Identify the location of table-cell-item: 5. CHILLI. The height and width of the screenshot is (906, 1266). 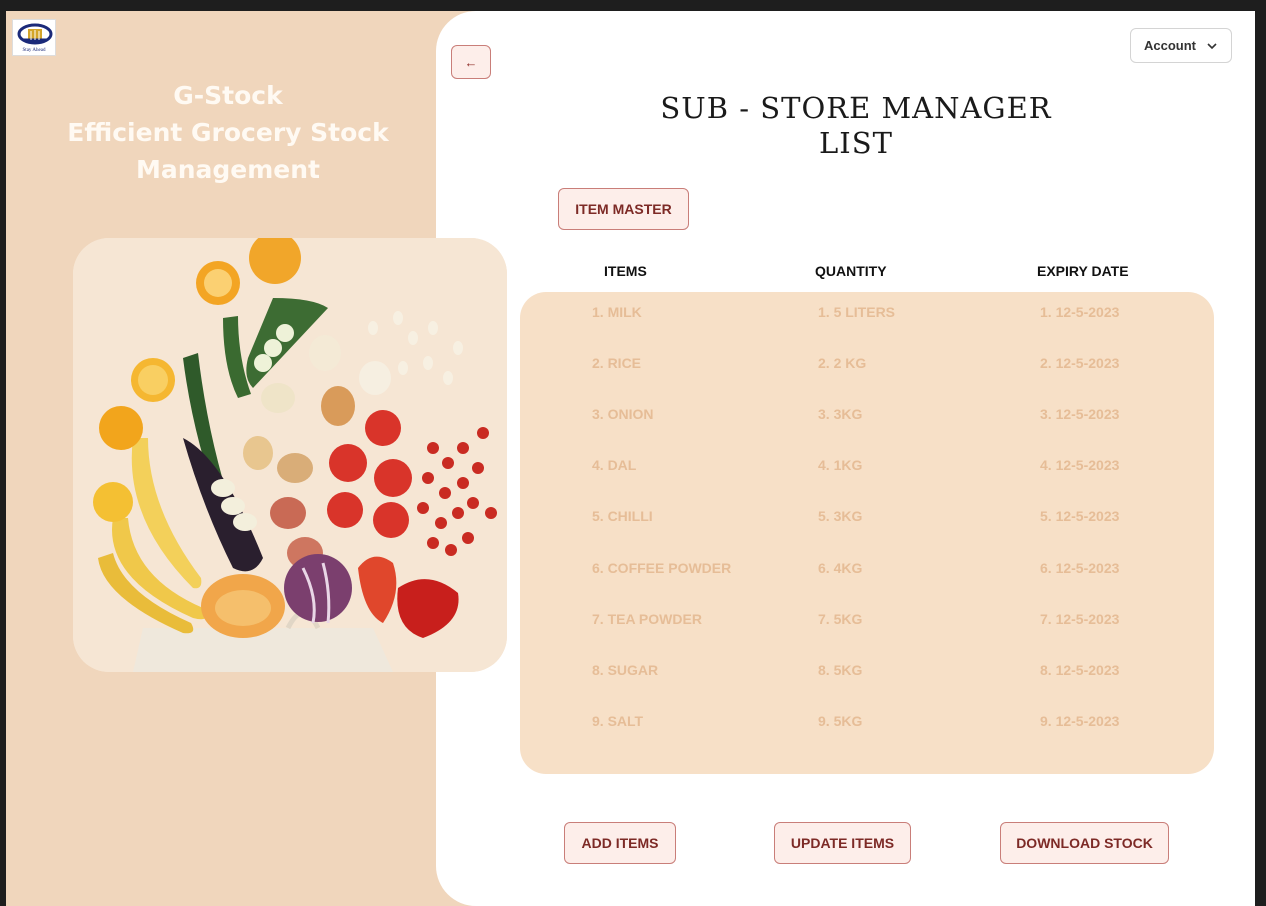
(622, 516).